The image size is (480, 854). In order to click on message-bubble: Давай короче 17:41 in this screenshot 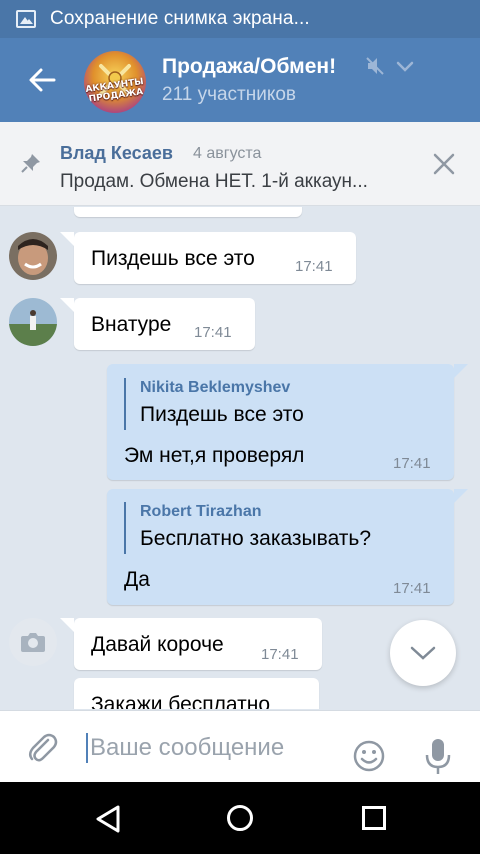, I will do `click(191, 644)`.